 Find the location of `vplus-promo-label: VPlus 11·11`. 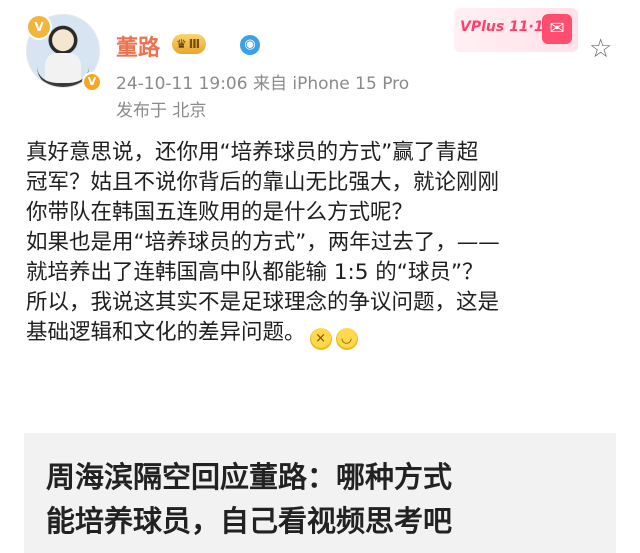

vplus-promo-label: VPlus 11·11 is located at coordinates (507, 27).